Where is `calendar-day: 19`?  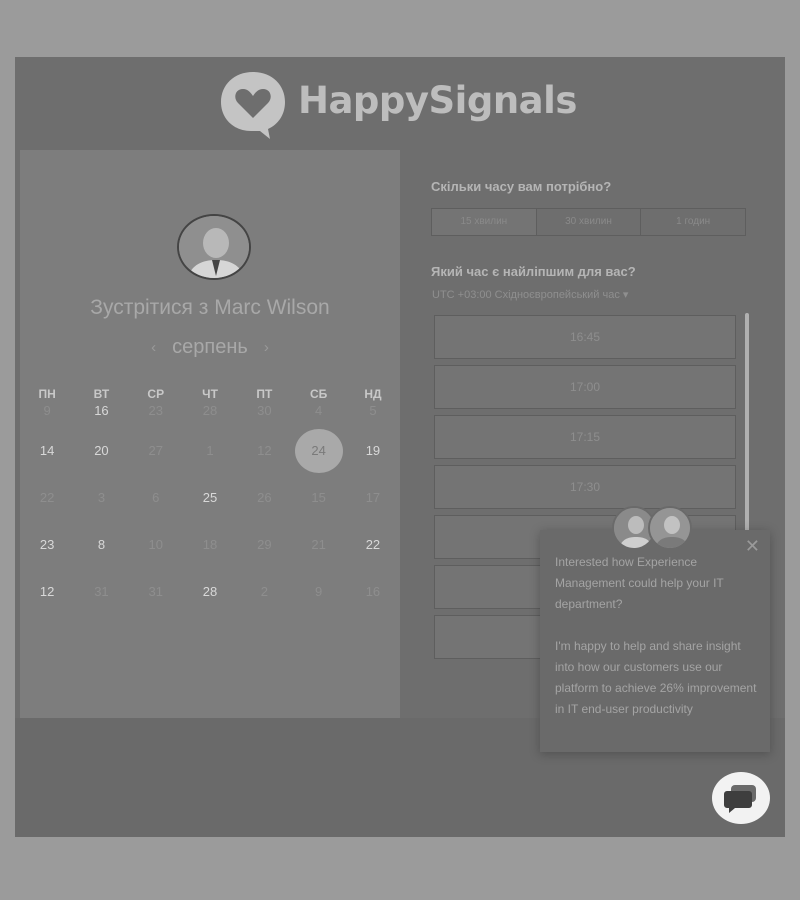
calendar-day: 19 is located at coordinates (373, 450).